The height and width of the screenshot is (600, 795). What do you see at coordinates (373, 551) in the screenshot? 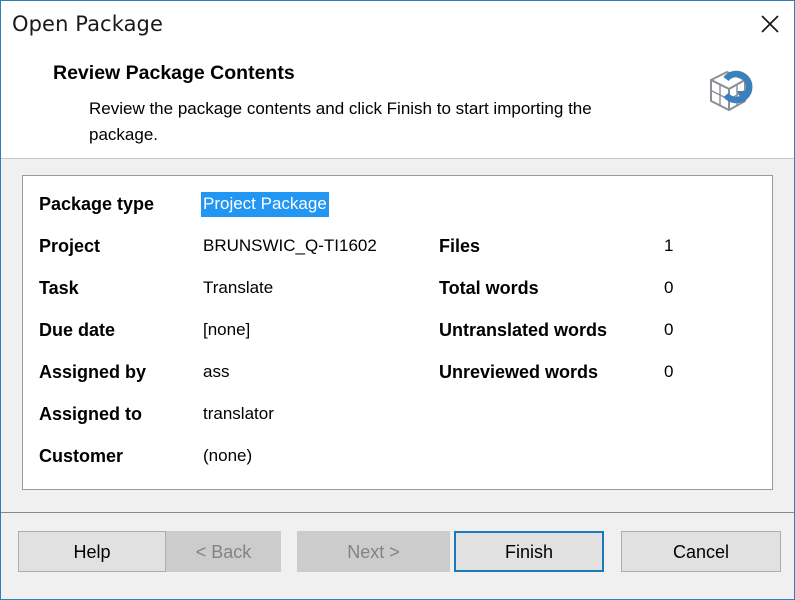
I see `next-button: Next >` at bounding box center [373, 551].